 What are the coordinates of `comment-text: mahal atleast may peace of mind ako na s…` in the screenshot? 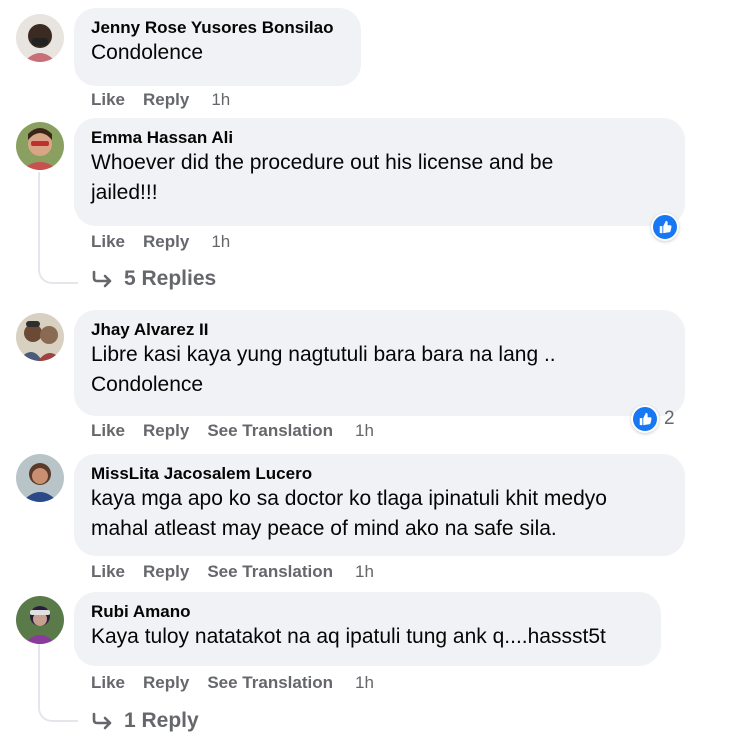 It's located at (324, 528).